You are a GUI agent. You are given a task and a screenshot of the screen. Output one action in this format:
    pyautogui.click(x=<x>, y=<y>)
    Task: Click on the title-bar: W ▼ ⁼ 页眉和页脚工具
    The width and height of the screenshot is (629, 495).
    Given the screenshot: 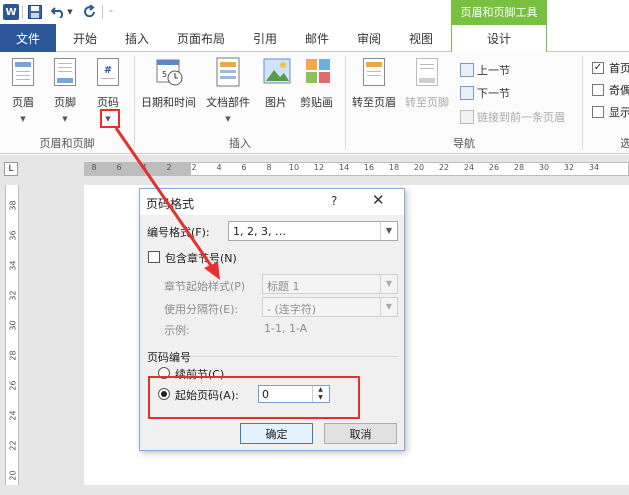 What is the action you would take?
    pyautogui.click(x=314, y=12)
    